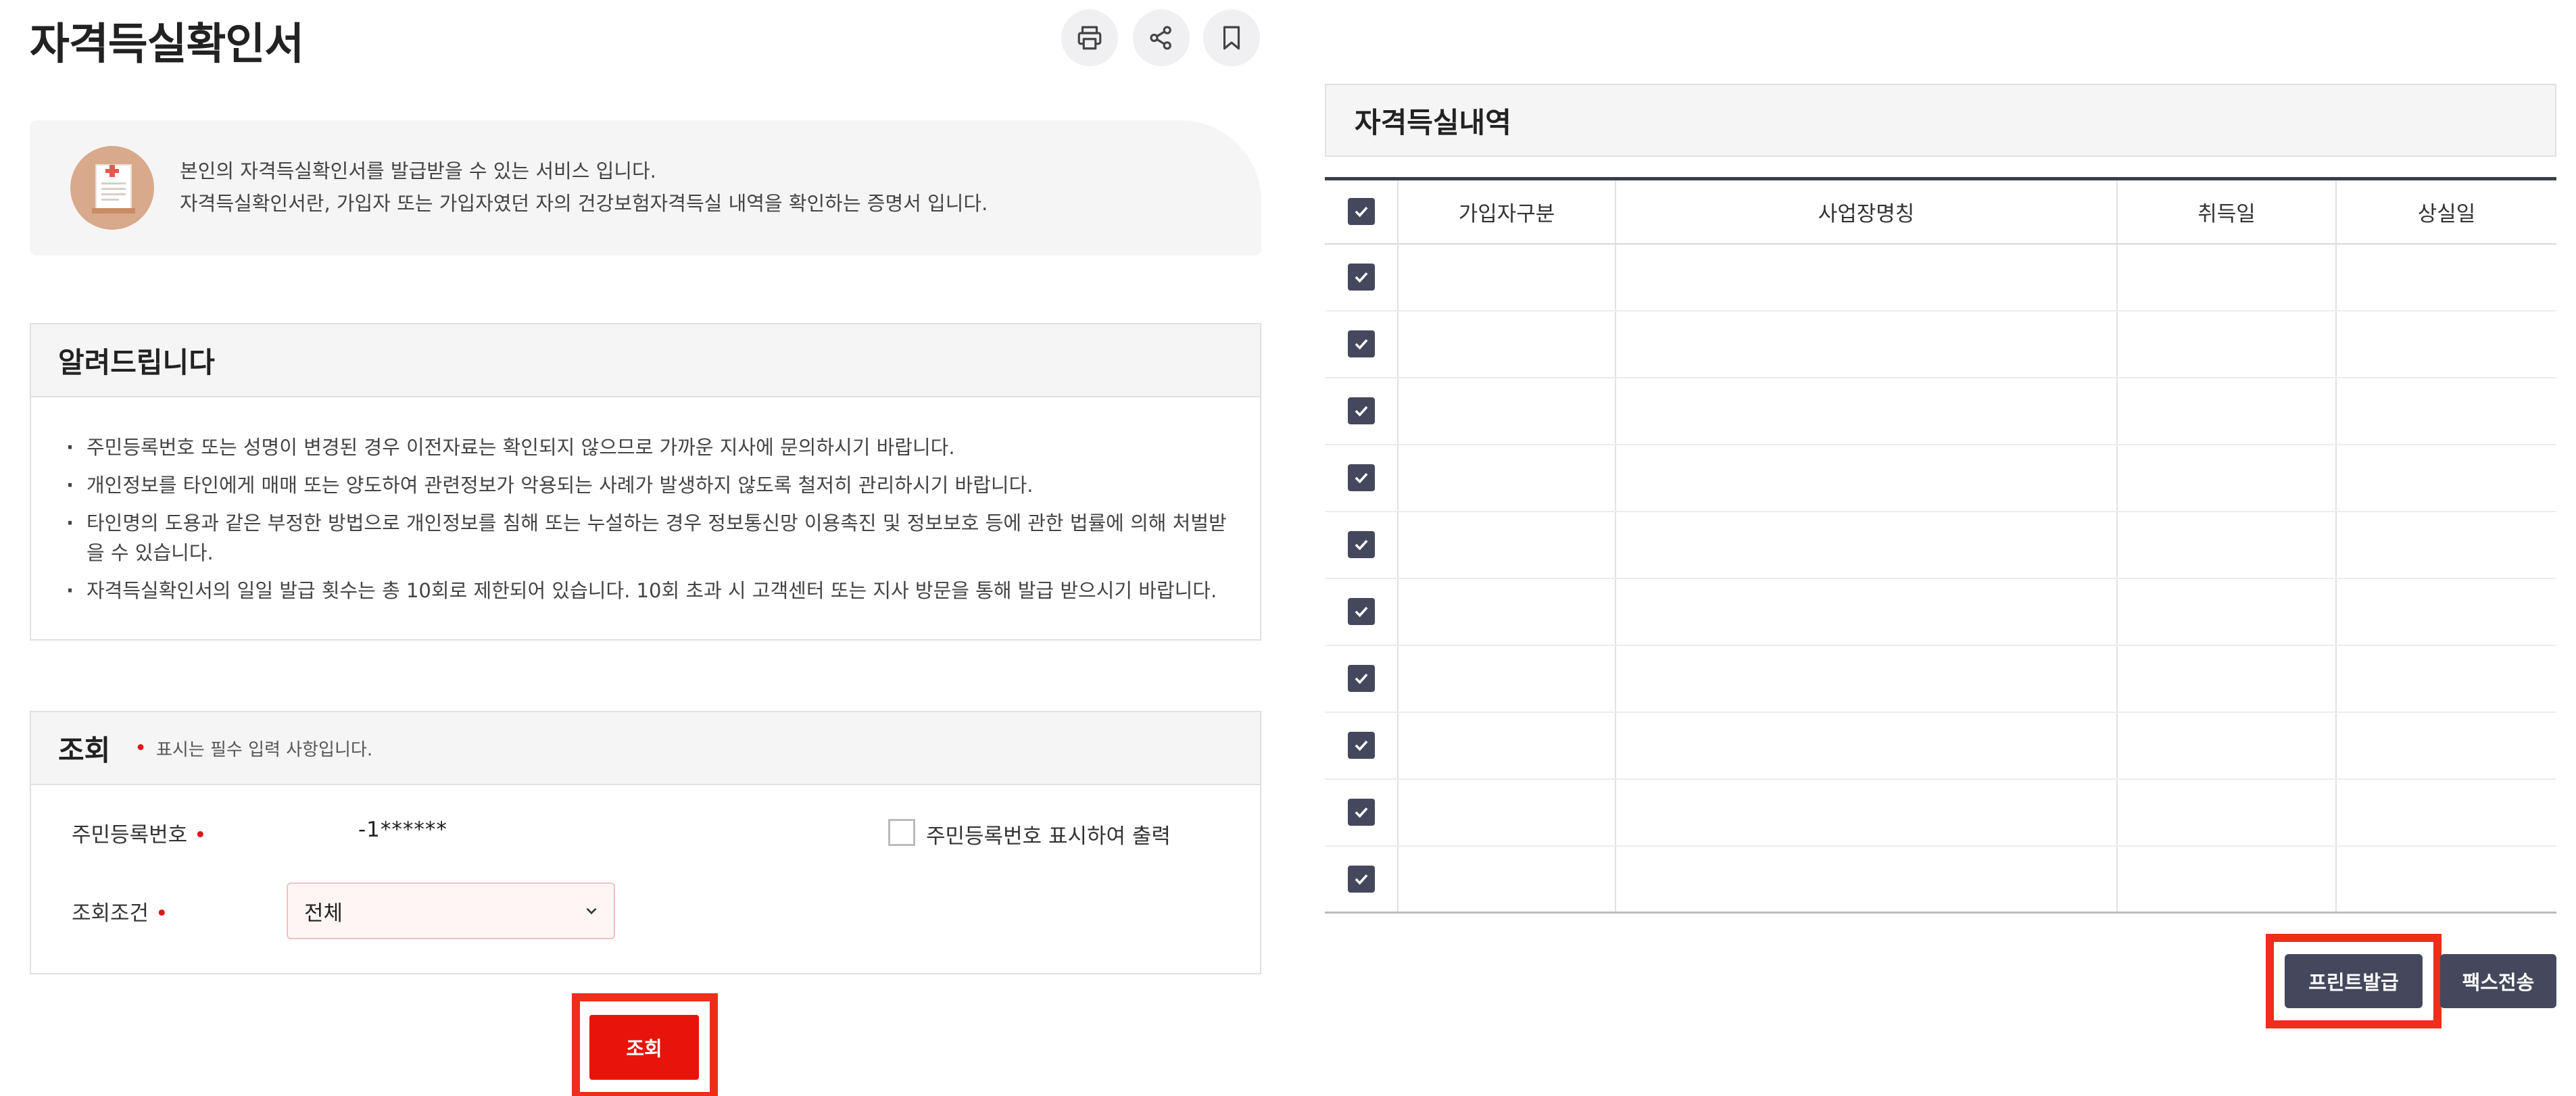  I want to click on column-header-member-type: 가입자구분, so click(1506, 211).